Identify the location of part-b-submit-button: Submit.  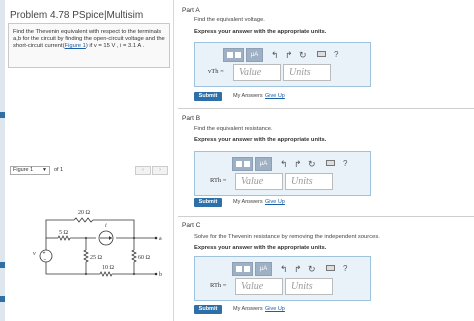
(208, 202).